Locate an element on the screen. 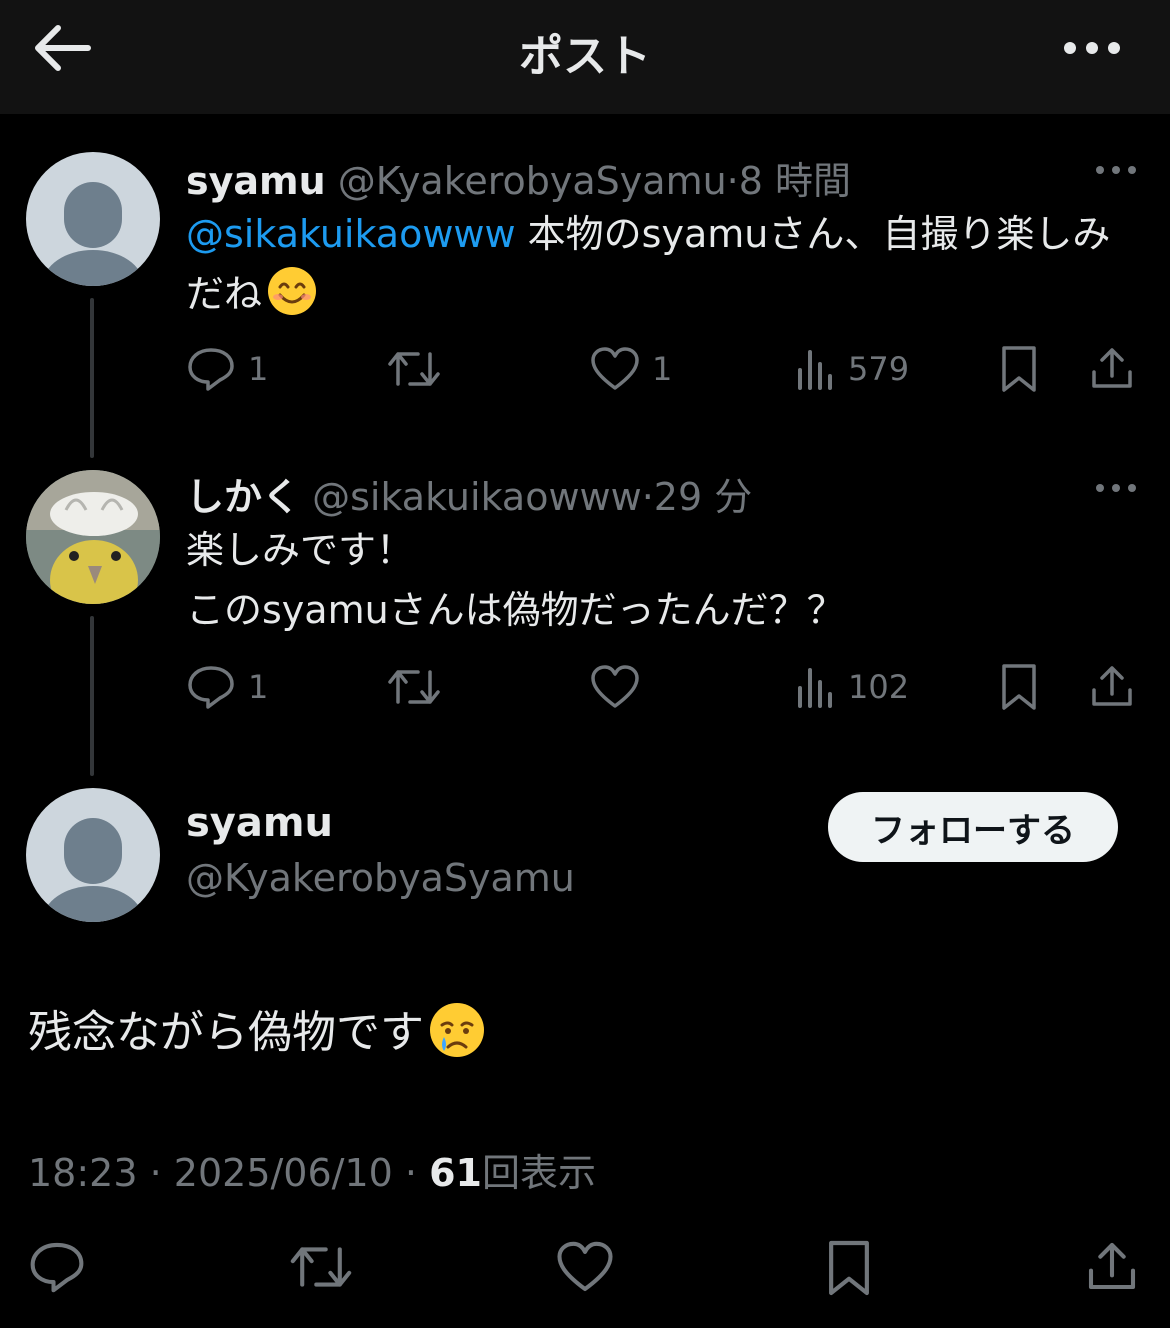 The width and height of the screenshot is (1170, 1328). page-title: ポスト is located at coordinates (585, 56).